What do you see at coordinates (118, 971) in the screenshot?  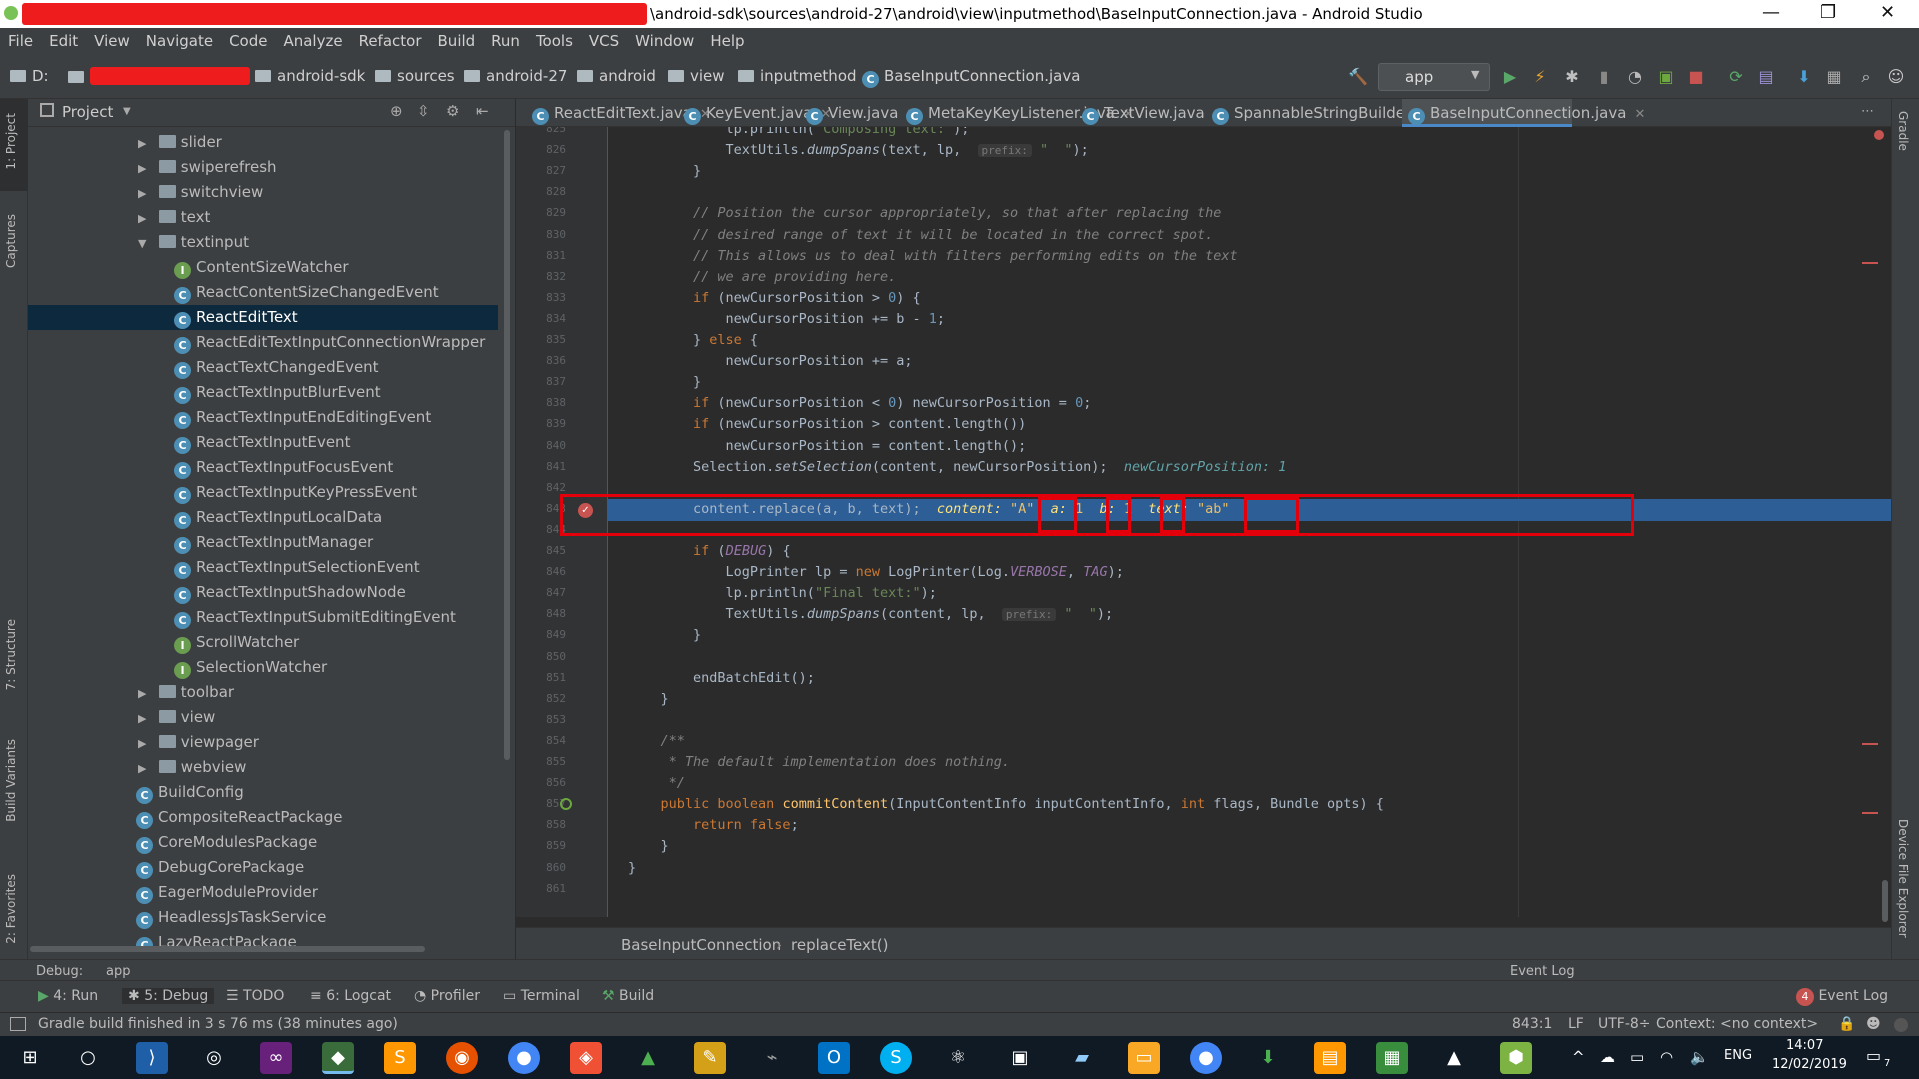 I see `debug-config: app` at bounding box center [118, 971].